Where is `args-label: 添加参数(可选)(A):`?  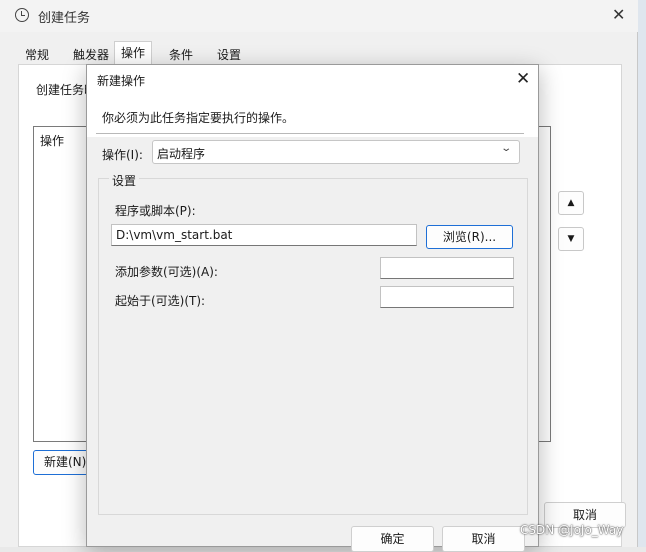
args-label: 添加参数(可选)(A): is located at coordinates (166, 272).